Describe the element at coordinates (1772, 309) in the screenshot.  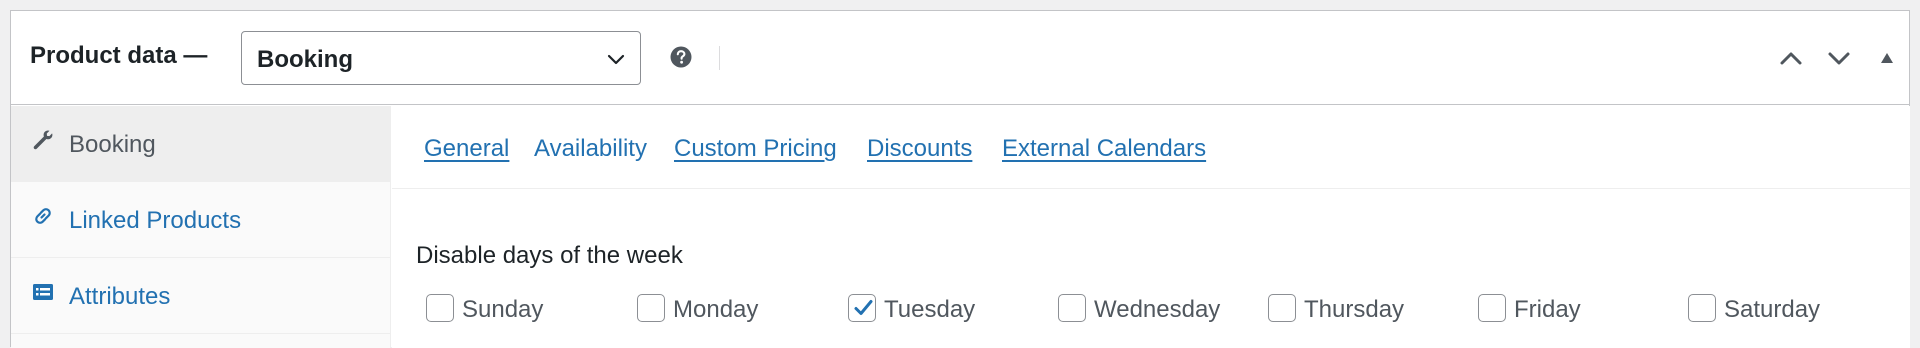
I see `day-label: Saturday` at that location.